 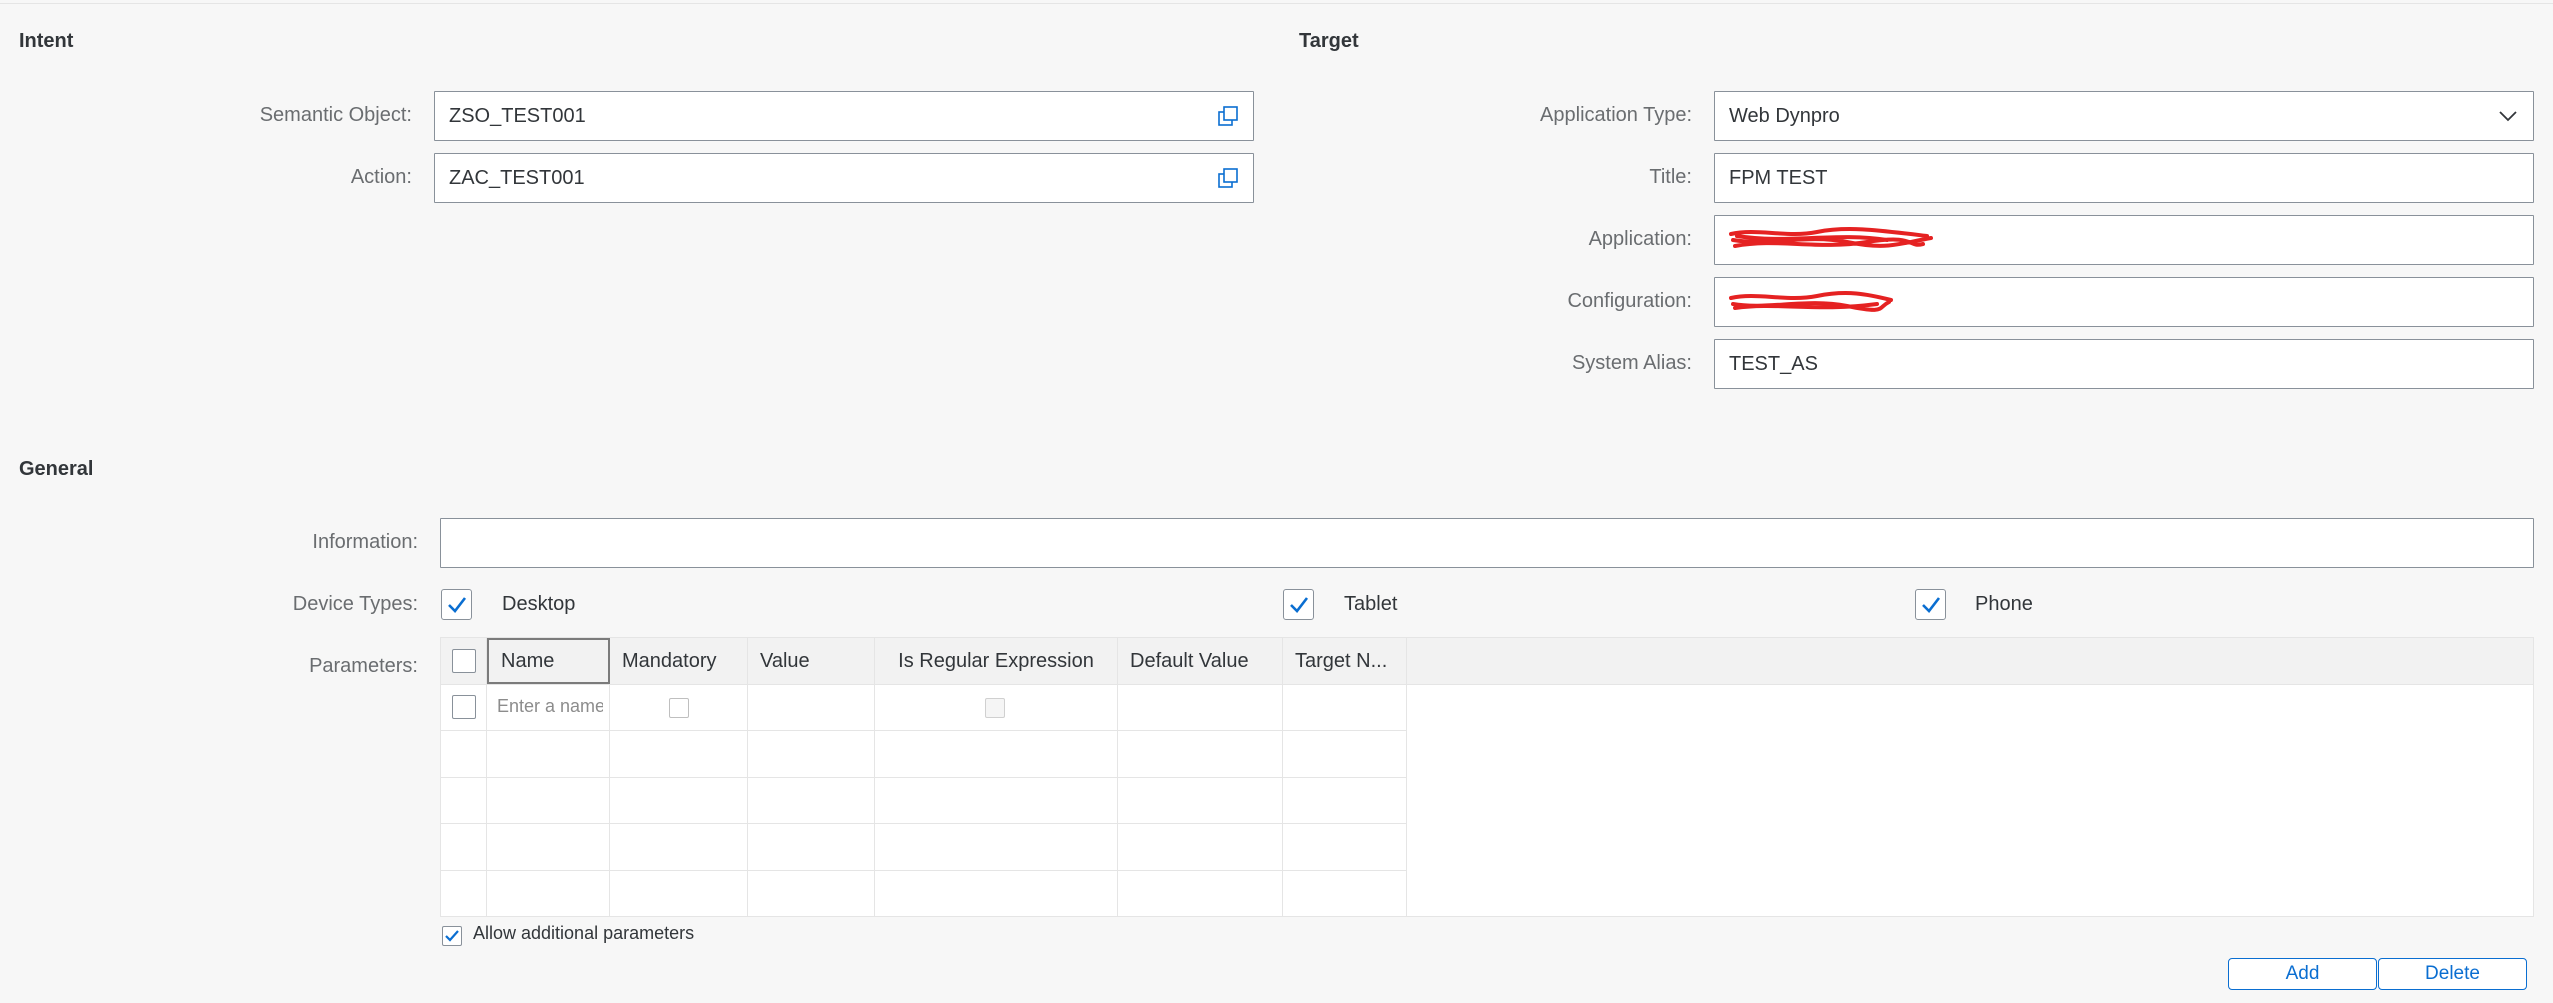 I want to click on mandatory-checkbox, so click(x=679, y=708).